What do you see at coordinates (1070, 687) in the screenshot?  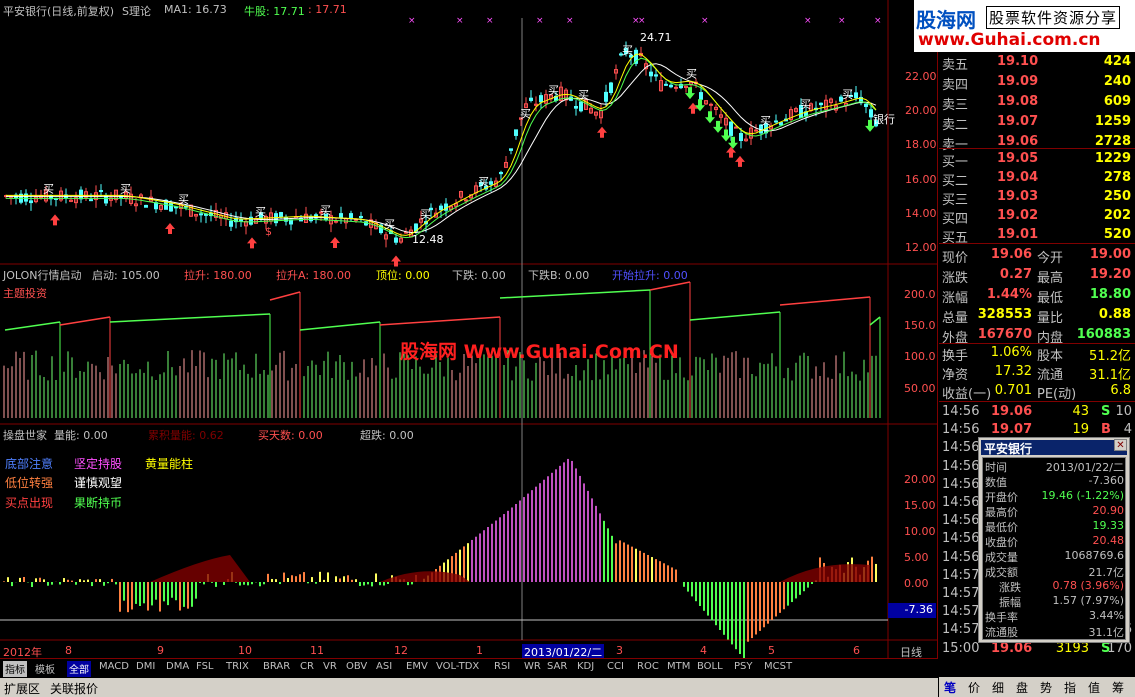 I see `quote-panel-tab: 指` at bounding box center [1070, 687].